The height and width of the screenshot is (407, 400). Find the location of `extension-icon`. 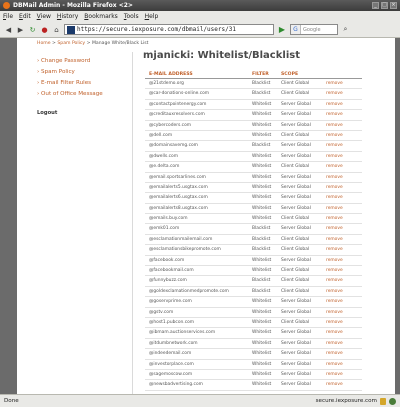

extension-icon is located at coordinates (392, 401).